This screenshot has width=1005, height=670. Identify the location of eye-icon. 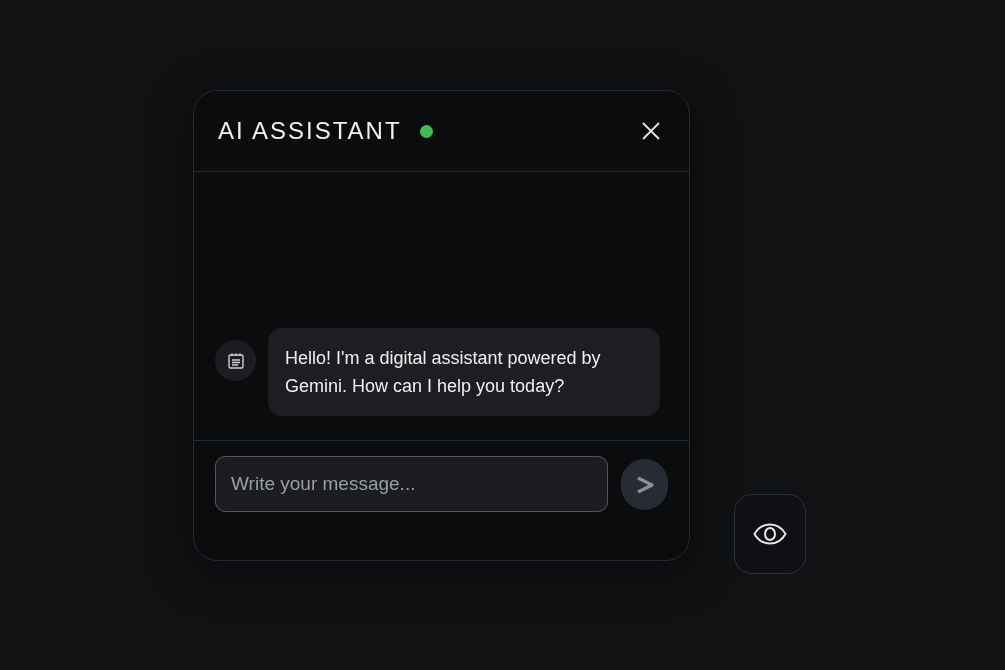
(770, 534).